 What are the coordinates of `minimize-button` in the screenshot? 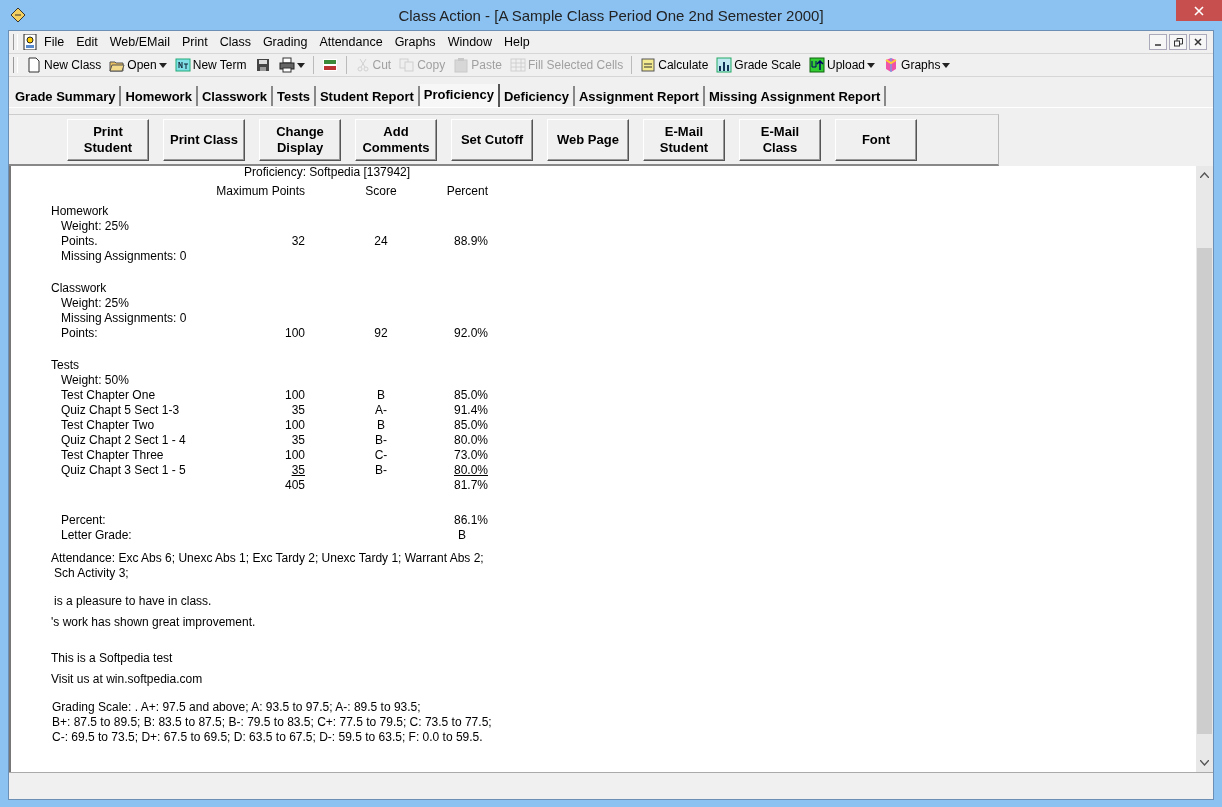 It's located at (1158, 42).